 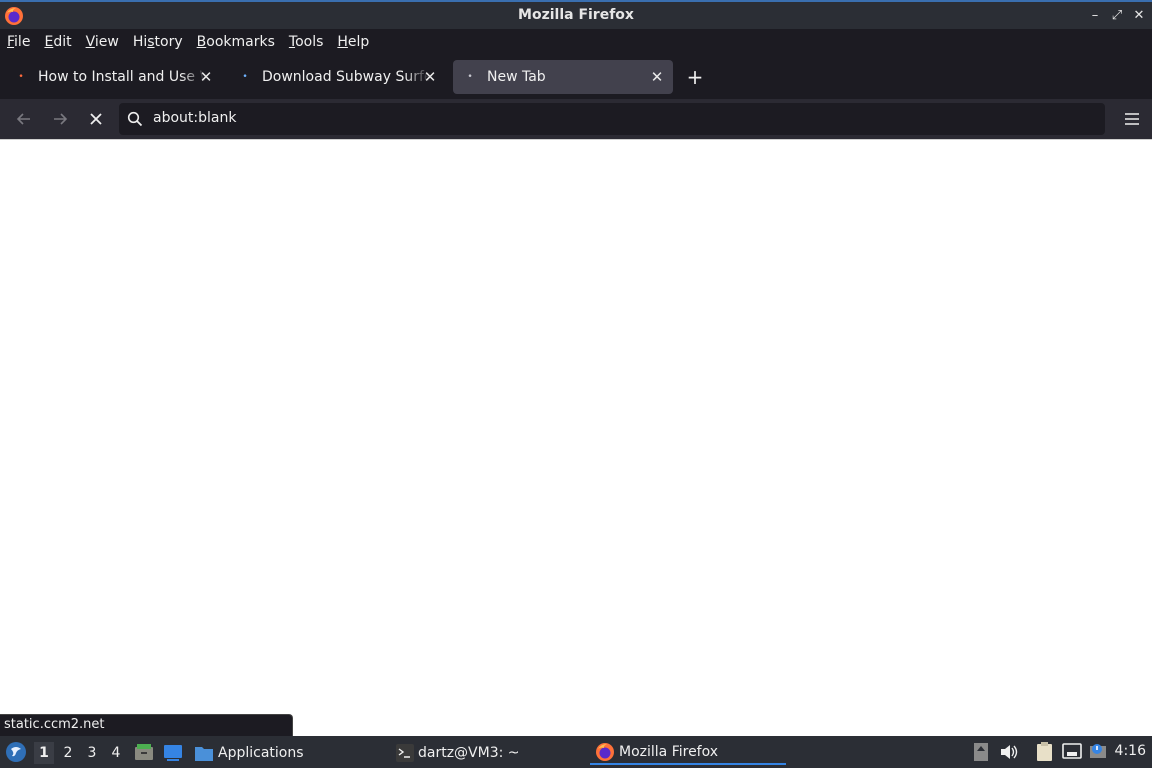 I want to click on tab-label: How to Install and Use WinRAR, so click(x=122, y=77).